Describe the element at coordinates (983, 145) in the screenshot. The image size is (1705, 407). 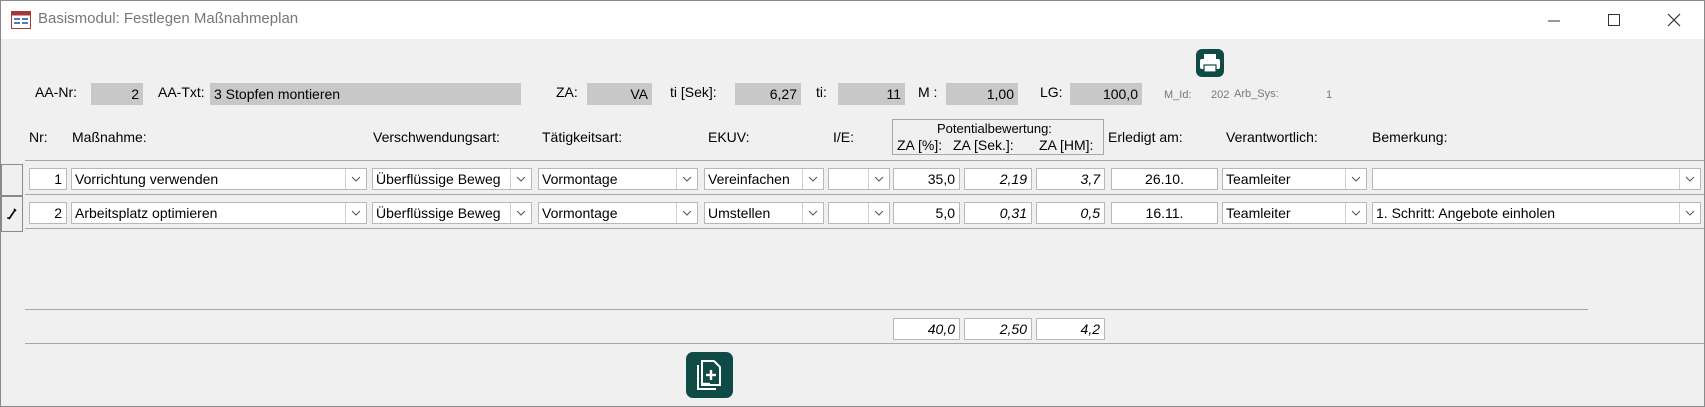
I see `col-za-sek: ZA [Sek.]:` at that location.